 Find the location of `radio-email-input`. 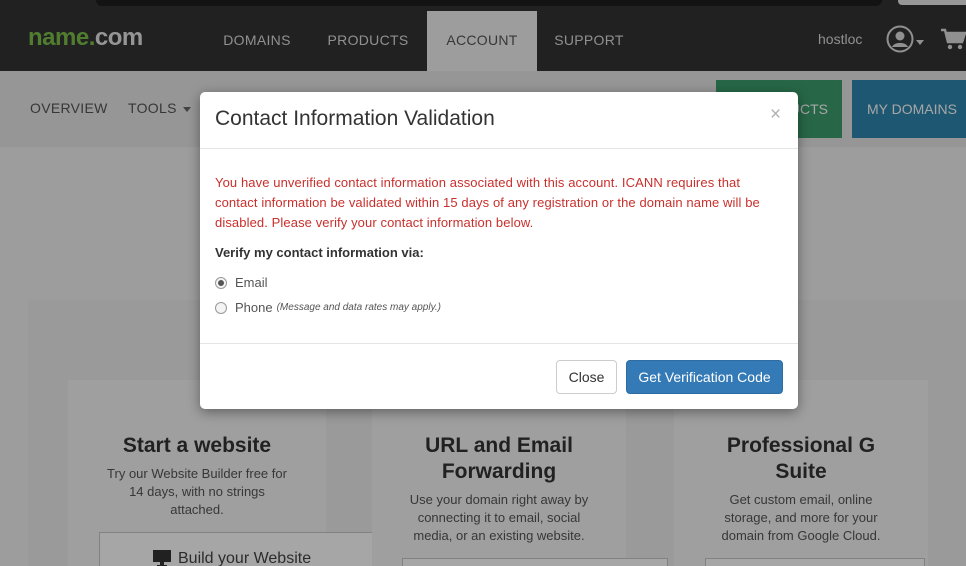

radio-email-input is located at coordinates (221, 282).